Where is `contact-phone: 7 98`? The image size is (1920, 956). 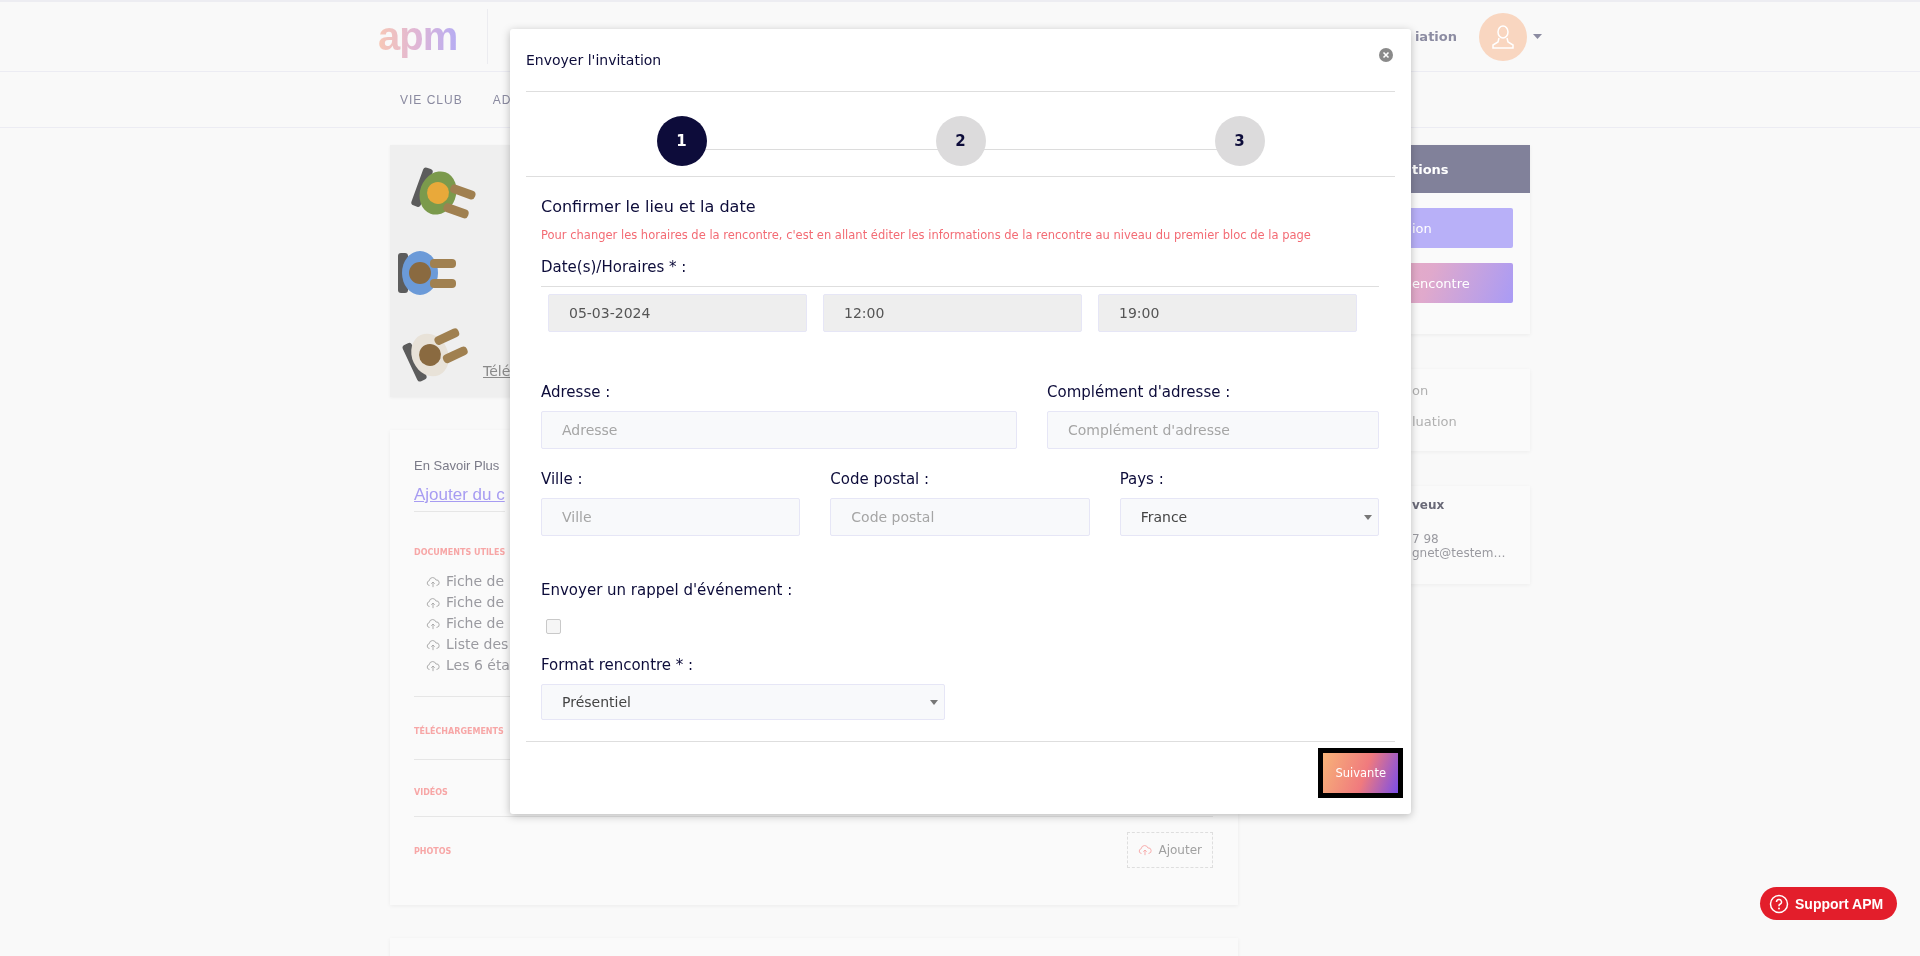 contact-phone: 7 98 is located at coordinates (1426, 539).